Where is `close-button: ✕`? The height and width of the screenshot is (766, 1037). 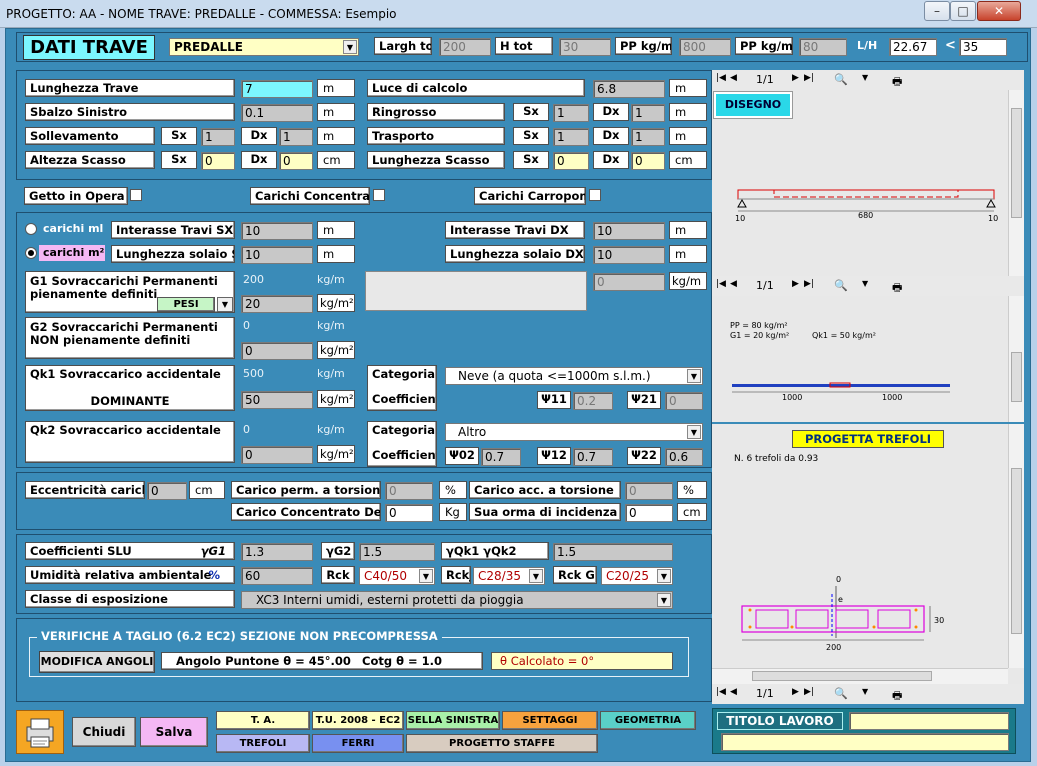 close-button: ✕ is located at coordinates (999, 11).